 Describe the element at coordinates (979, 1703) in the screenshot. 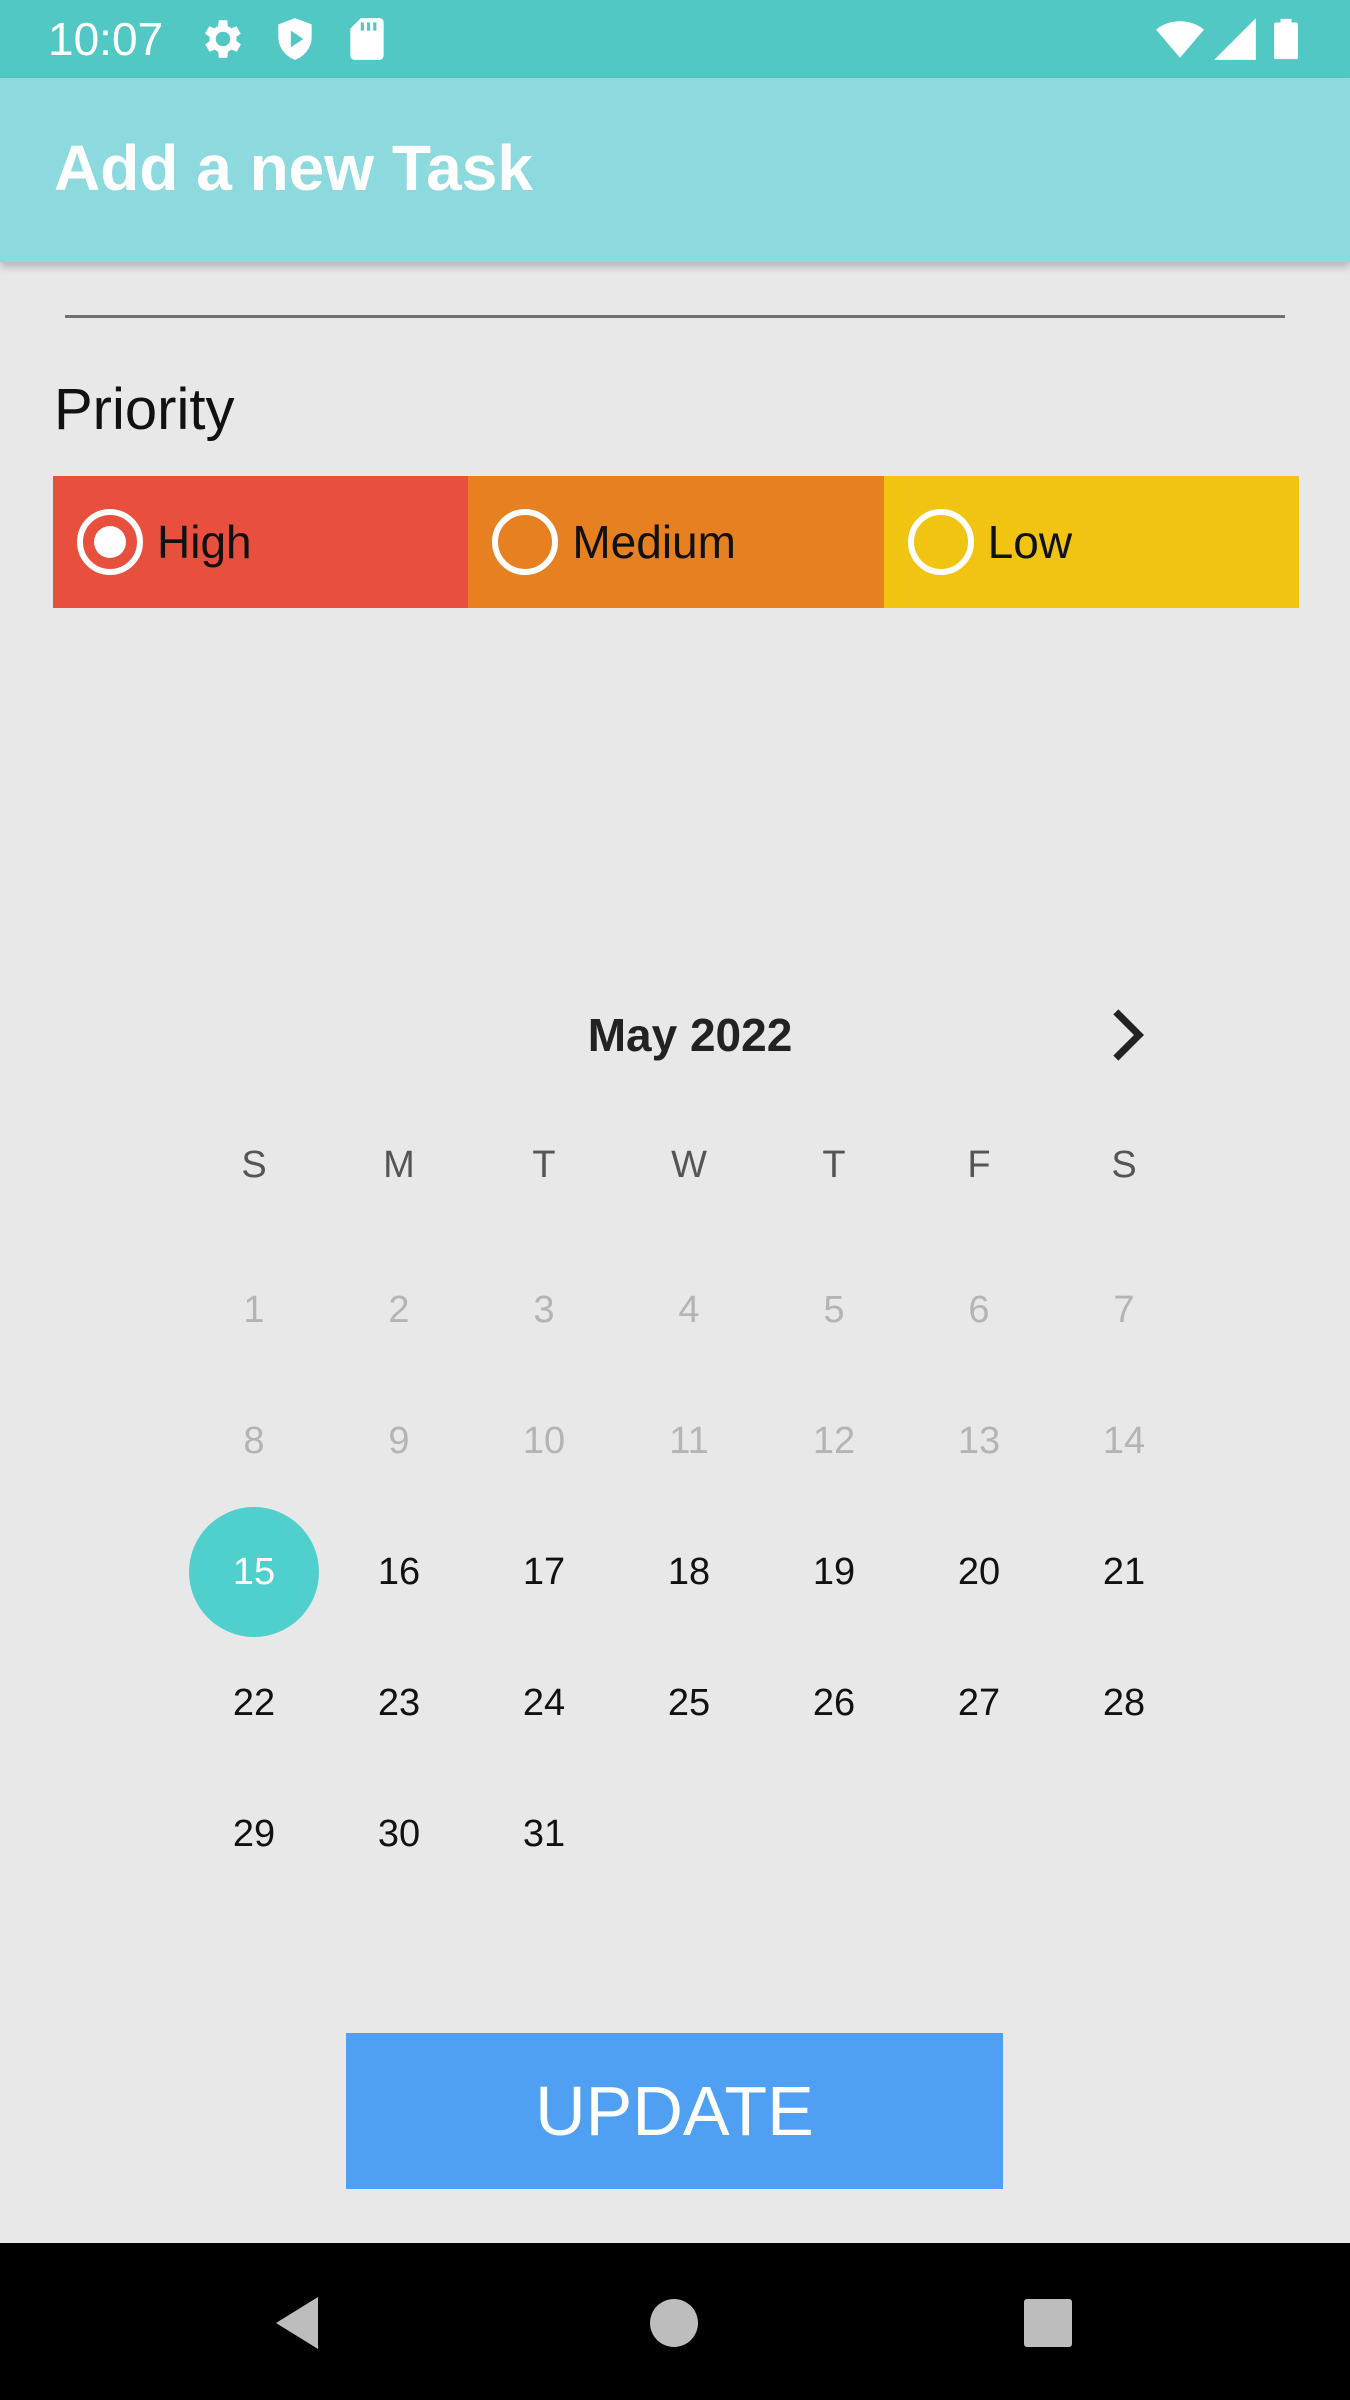

I see `calendar-day: 27` at that location.